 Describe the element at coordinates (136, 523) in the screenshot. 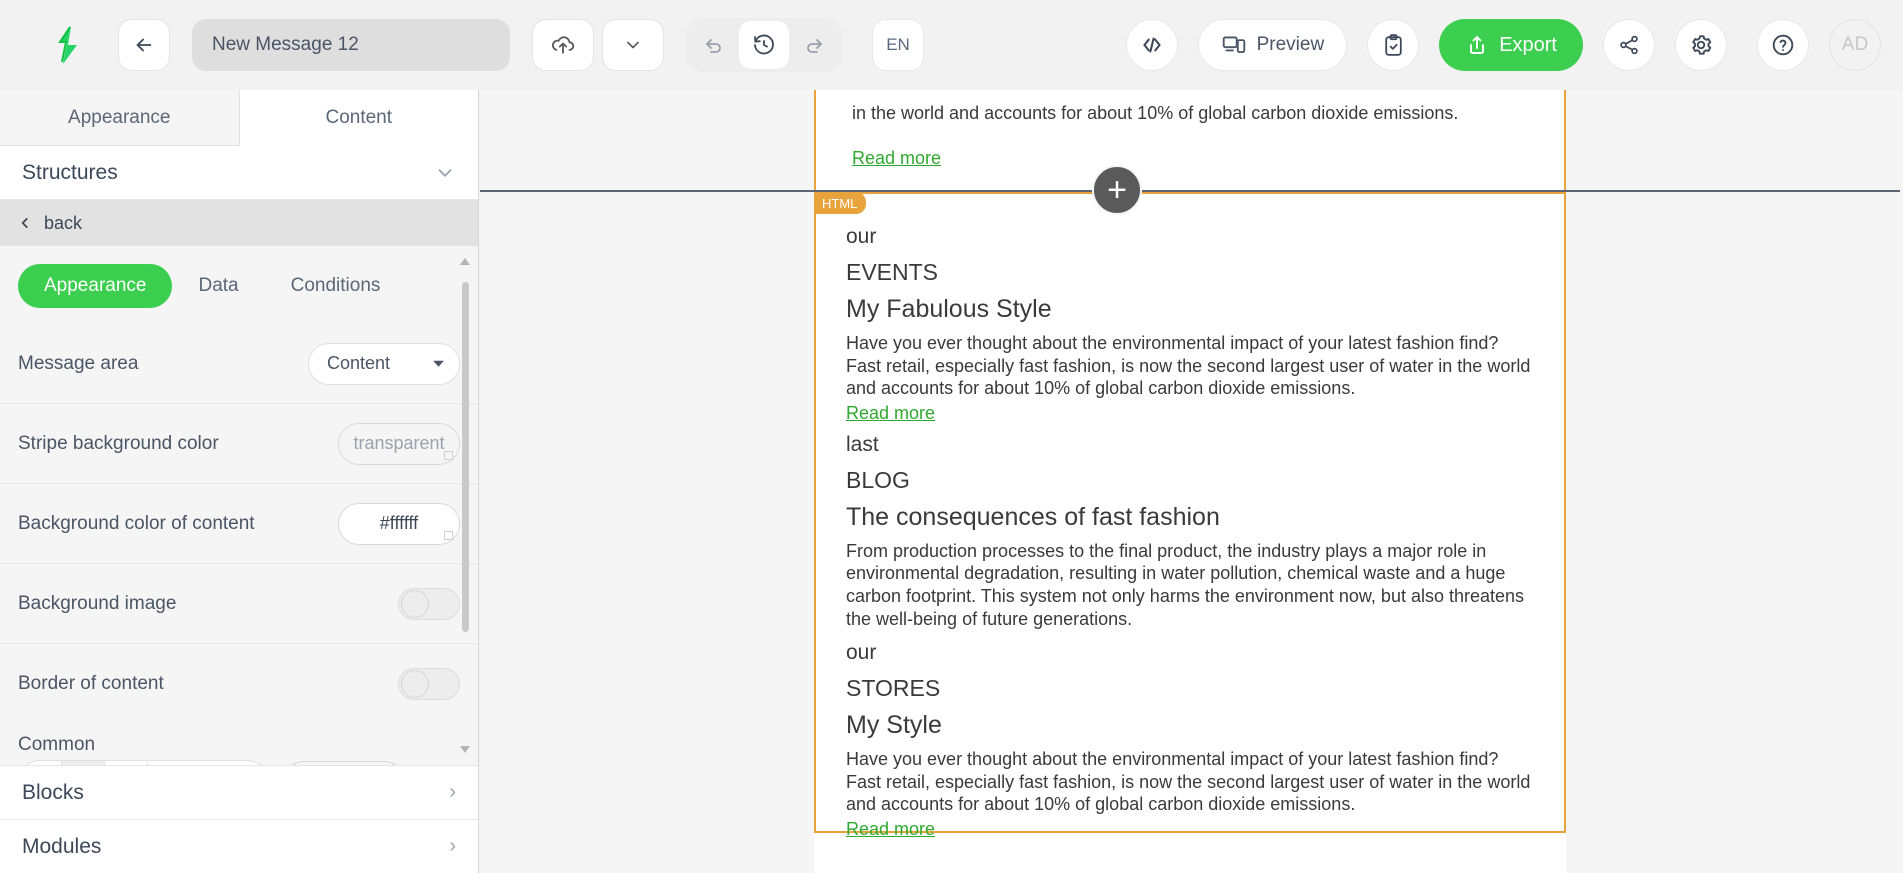

I see `content-bg-label: Background color of content` at that location.